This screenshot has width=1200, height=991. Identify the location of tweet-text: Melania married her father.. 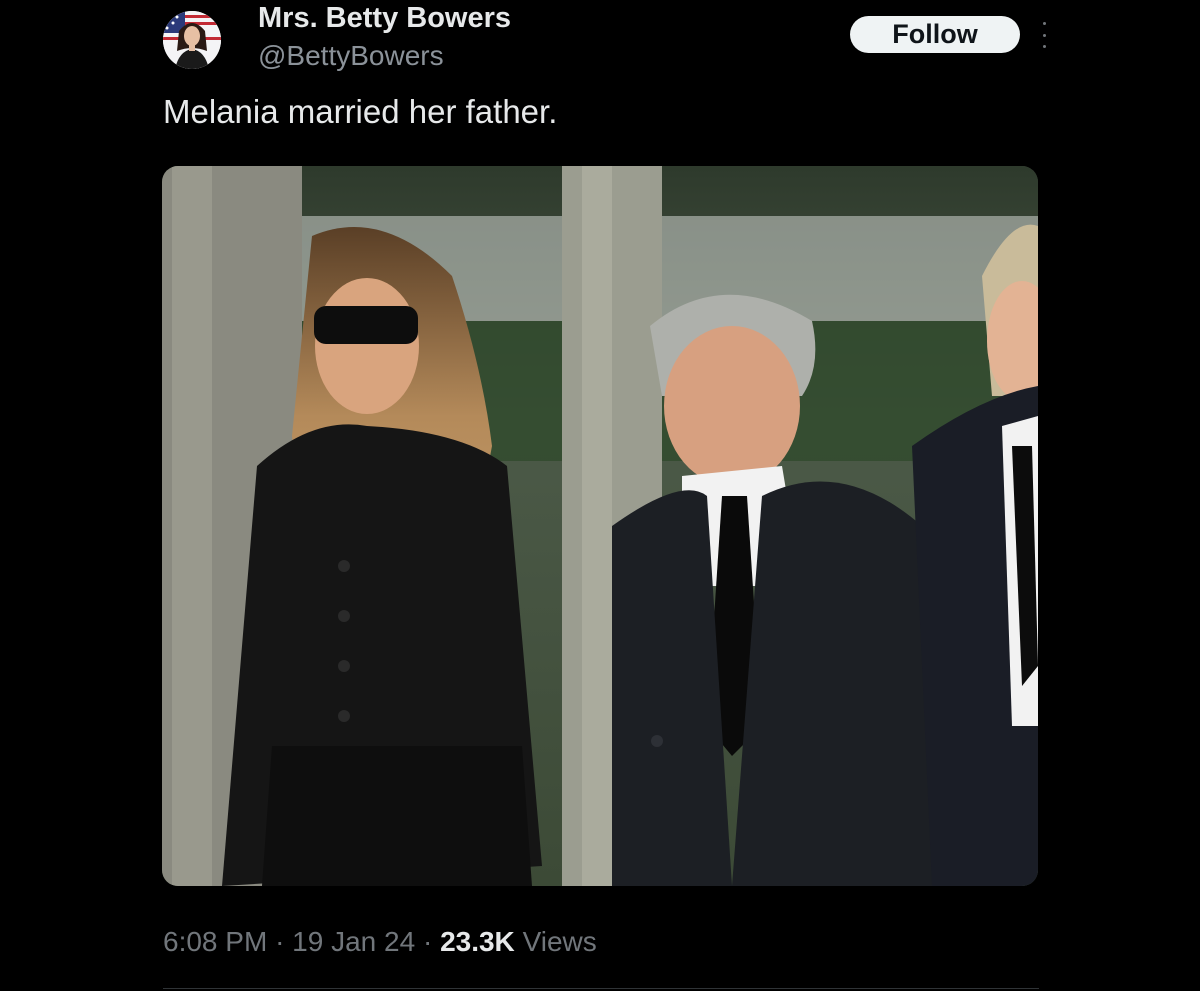
(360, 111).